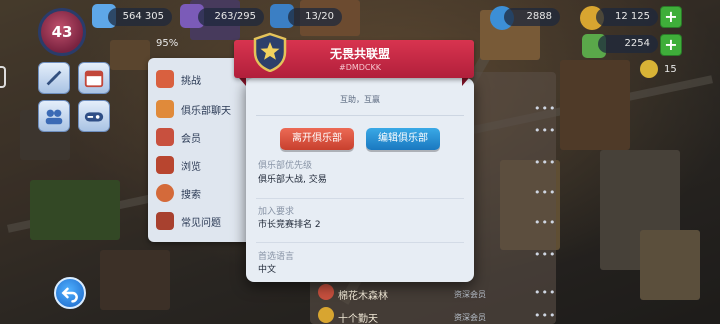  Describe the element at coordinates (276, 212) in the screenshot. I see `join-requirement-label: 加入要求` at that location.